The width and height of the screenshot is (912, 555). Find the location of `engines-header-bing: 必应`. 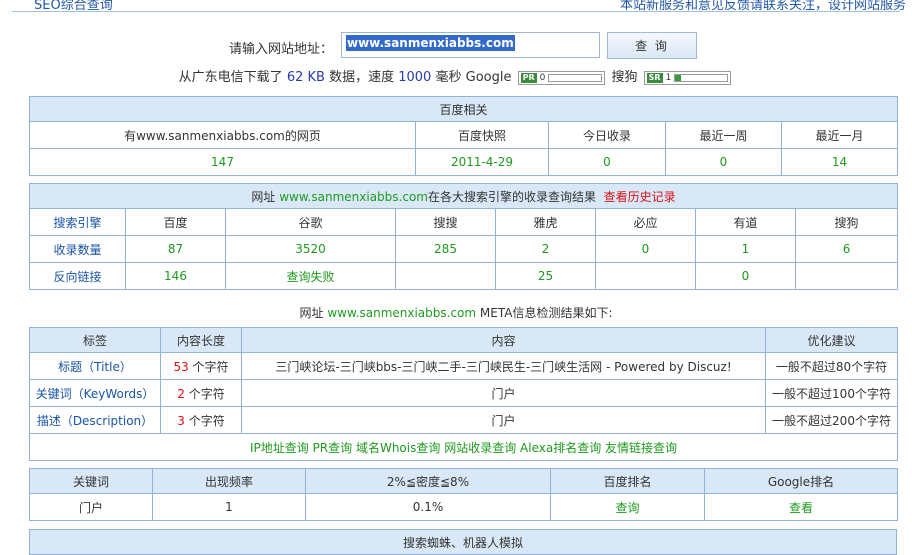

engines-header-bing: 必应 is located at coordinates (645, 222).